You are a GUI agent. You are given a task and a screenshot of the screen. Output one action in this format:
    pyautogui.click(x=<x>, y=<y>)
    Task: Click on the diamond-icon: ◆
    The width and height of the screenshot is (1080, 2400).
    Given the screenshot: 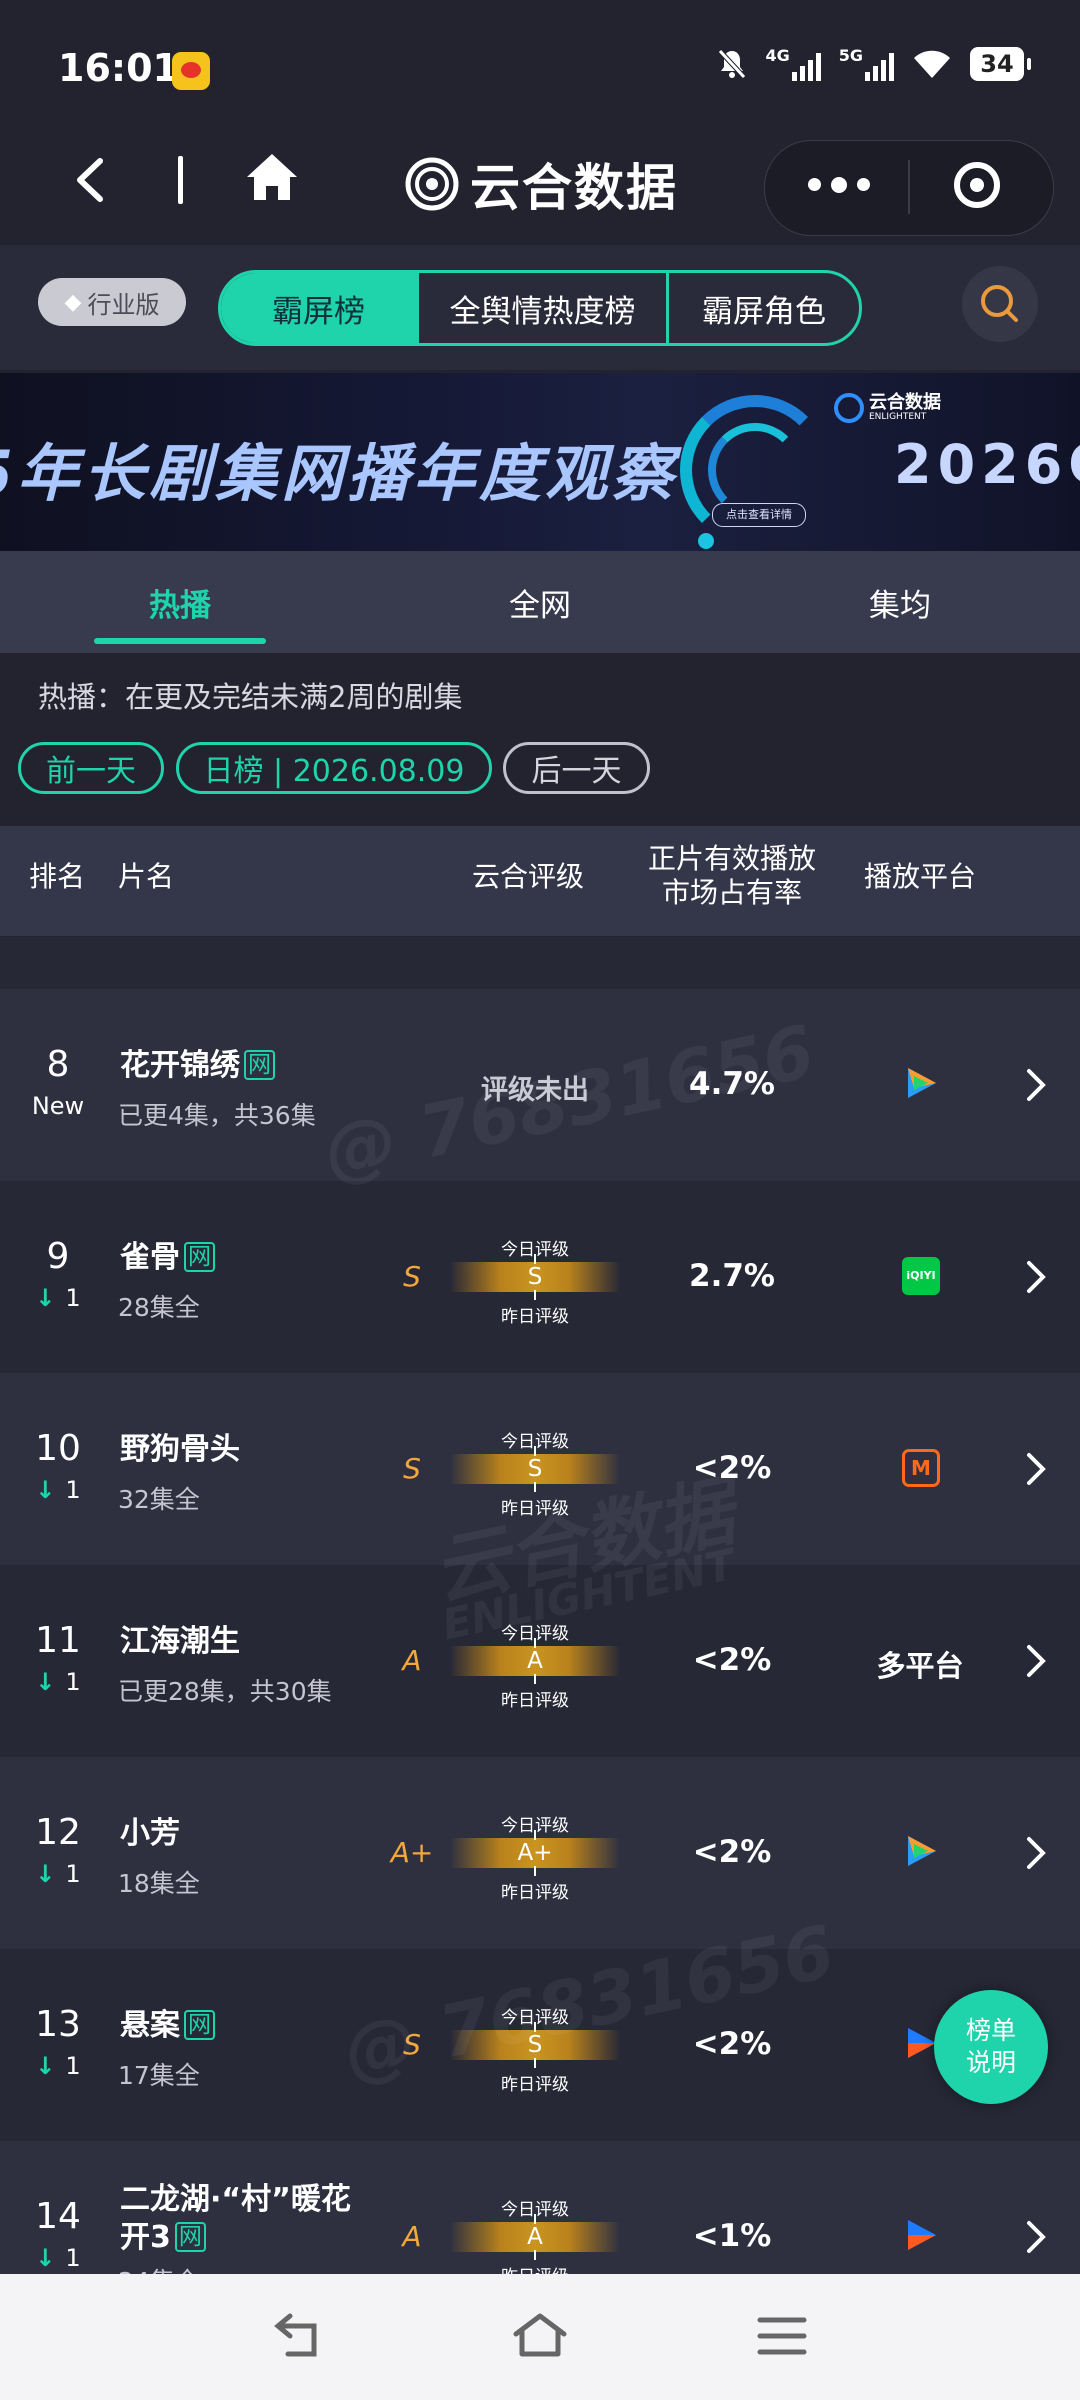 What is the action you would take?
    pyautogui.click(x=73, y=302)
    